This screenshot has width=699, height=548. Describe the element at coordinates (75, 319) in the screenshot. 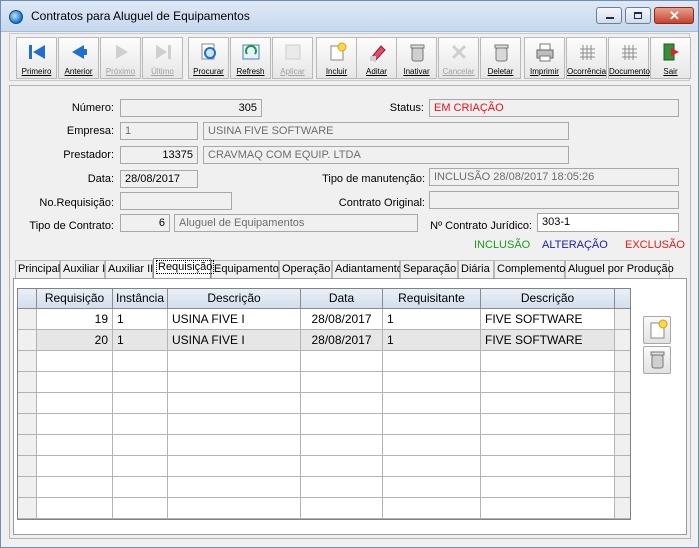

I see `table-cell: 19` at that location.